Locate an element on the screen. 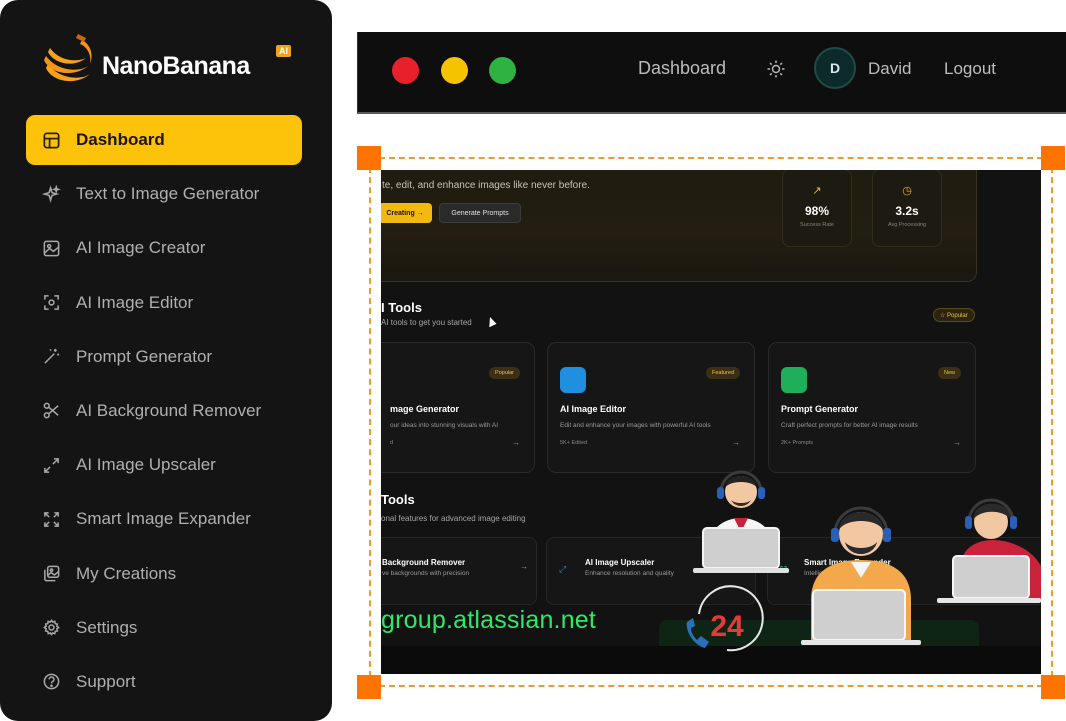 This screenshot has height=721, width=1066. sidebar-item-label: AI Image Upscaler is located at coordinates (146, 465).